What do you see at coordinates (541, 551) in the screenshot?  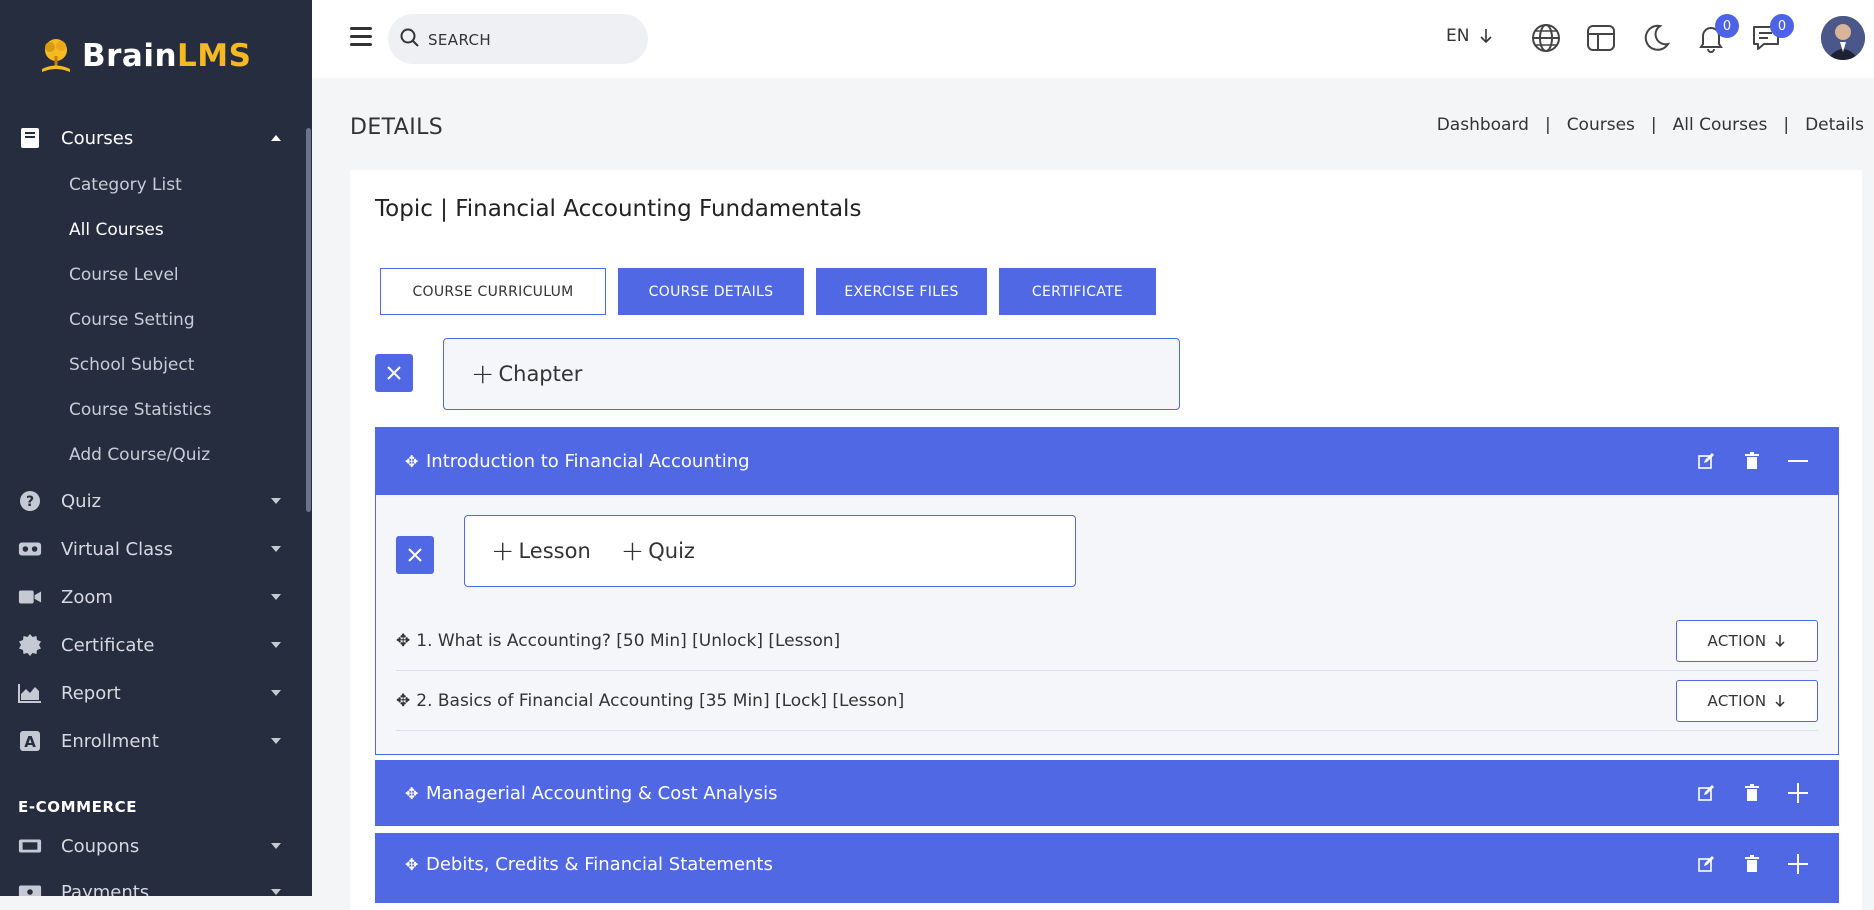 I see `add-lesson-button: + Lesson` at bounding box center [541, 551].